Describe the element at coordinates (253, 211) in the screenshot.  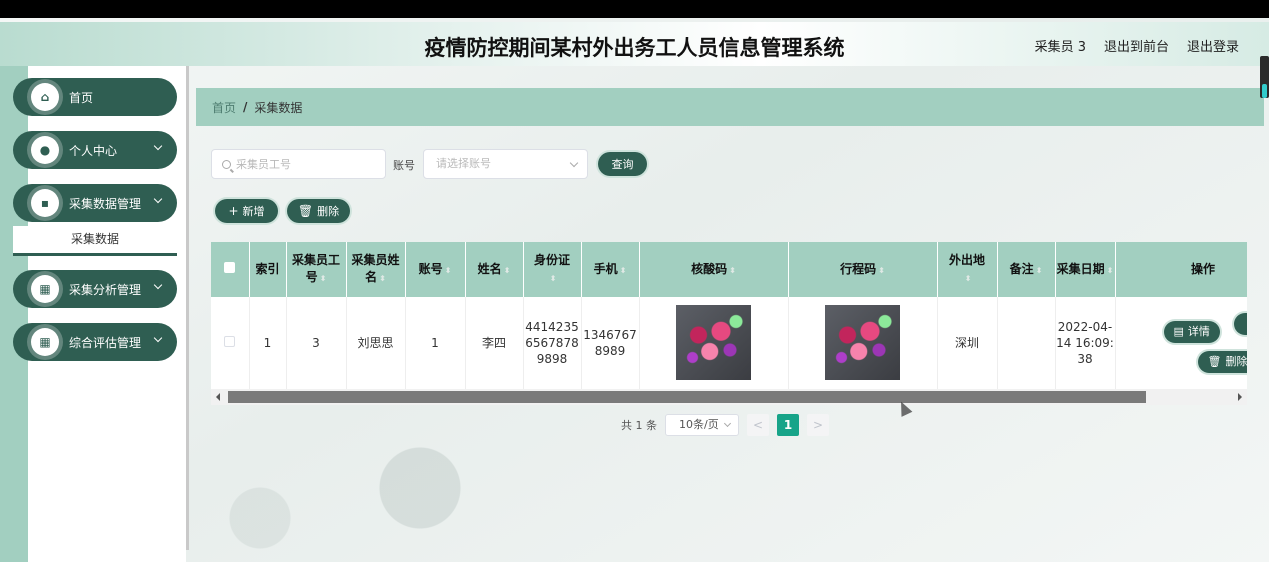
I see `add-button-label: 新增` at that location.